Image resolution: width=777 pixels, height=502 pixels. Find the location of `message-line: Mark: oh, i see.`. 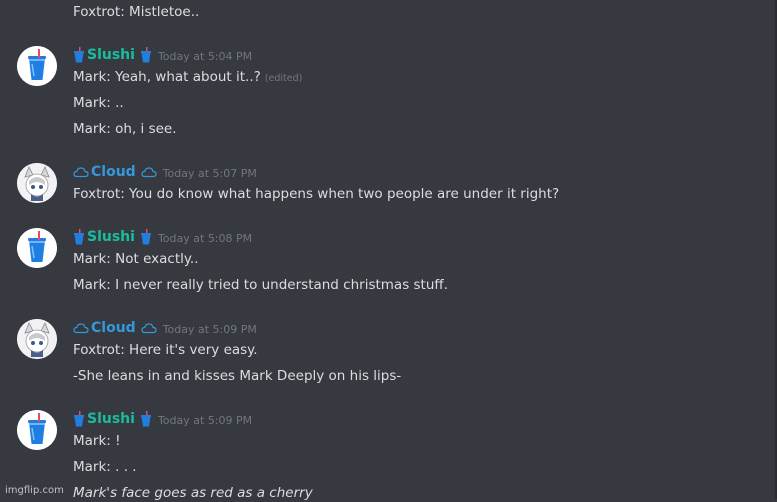

message-line: Mark: oh, i see. is located at coordinates (125, 129).